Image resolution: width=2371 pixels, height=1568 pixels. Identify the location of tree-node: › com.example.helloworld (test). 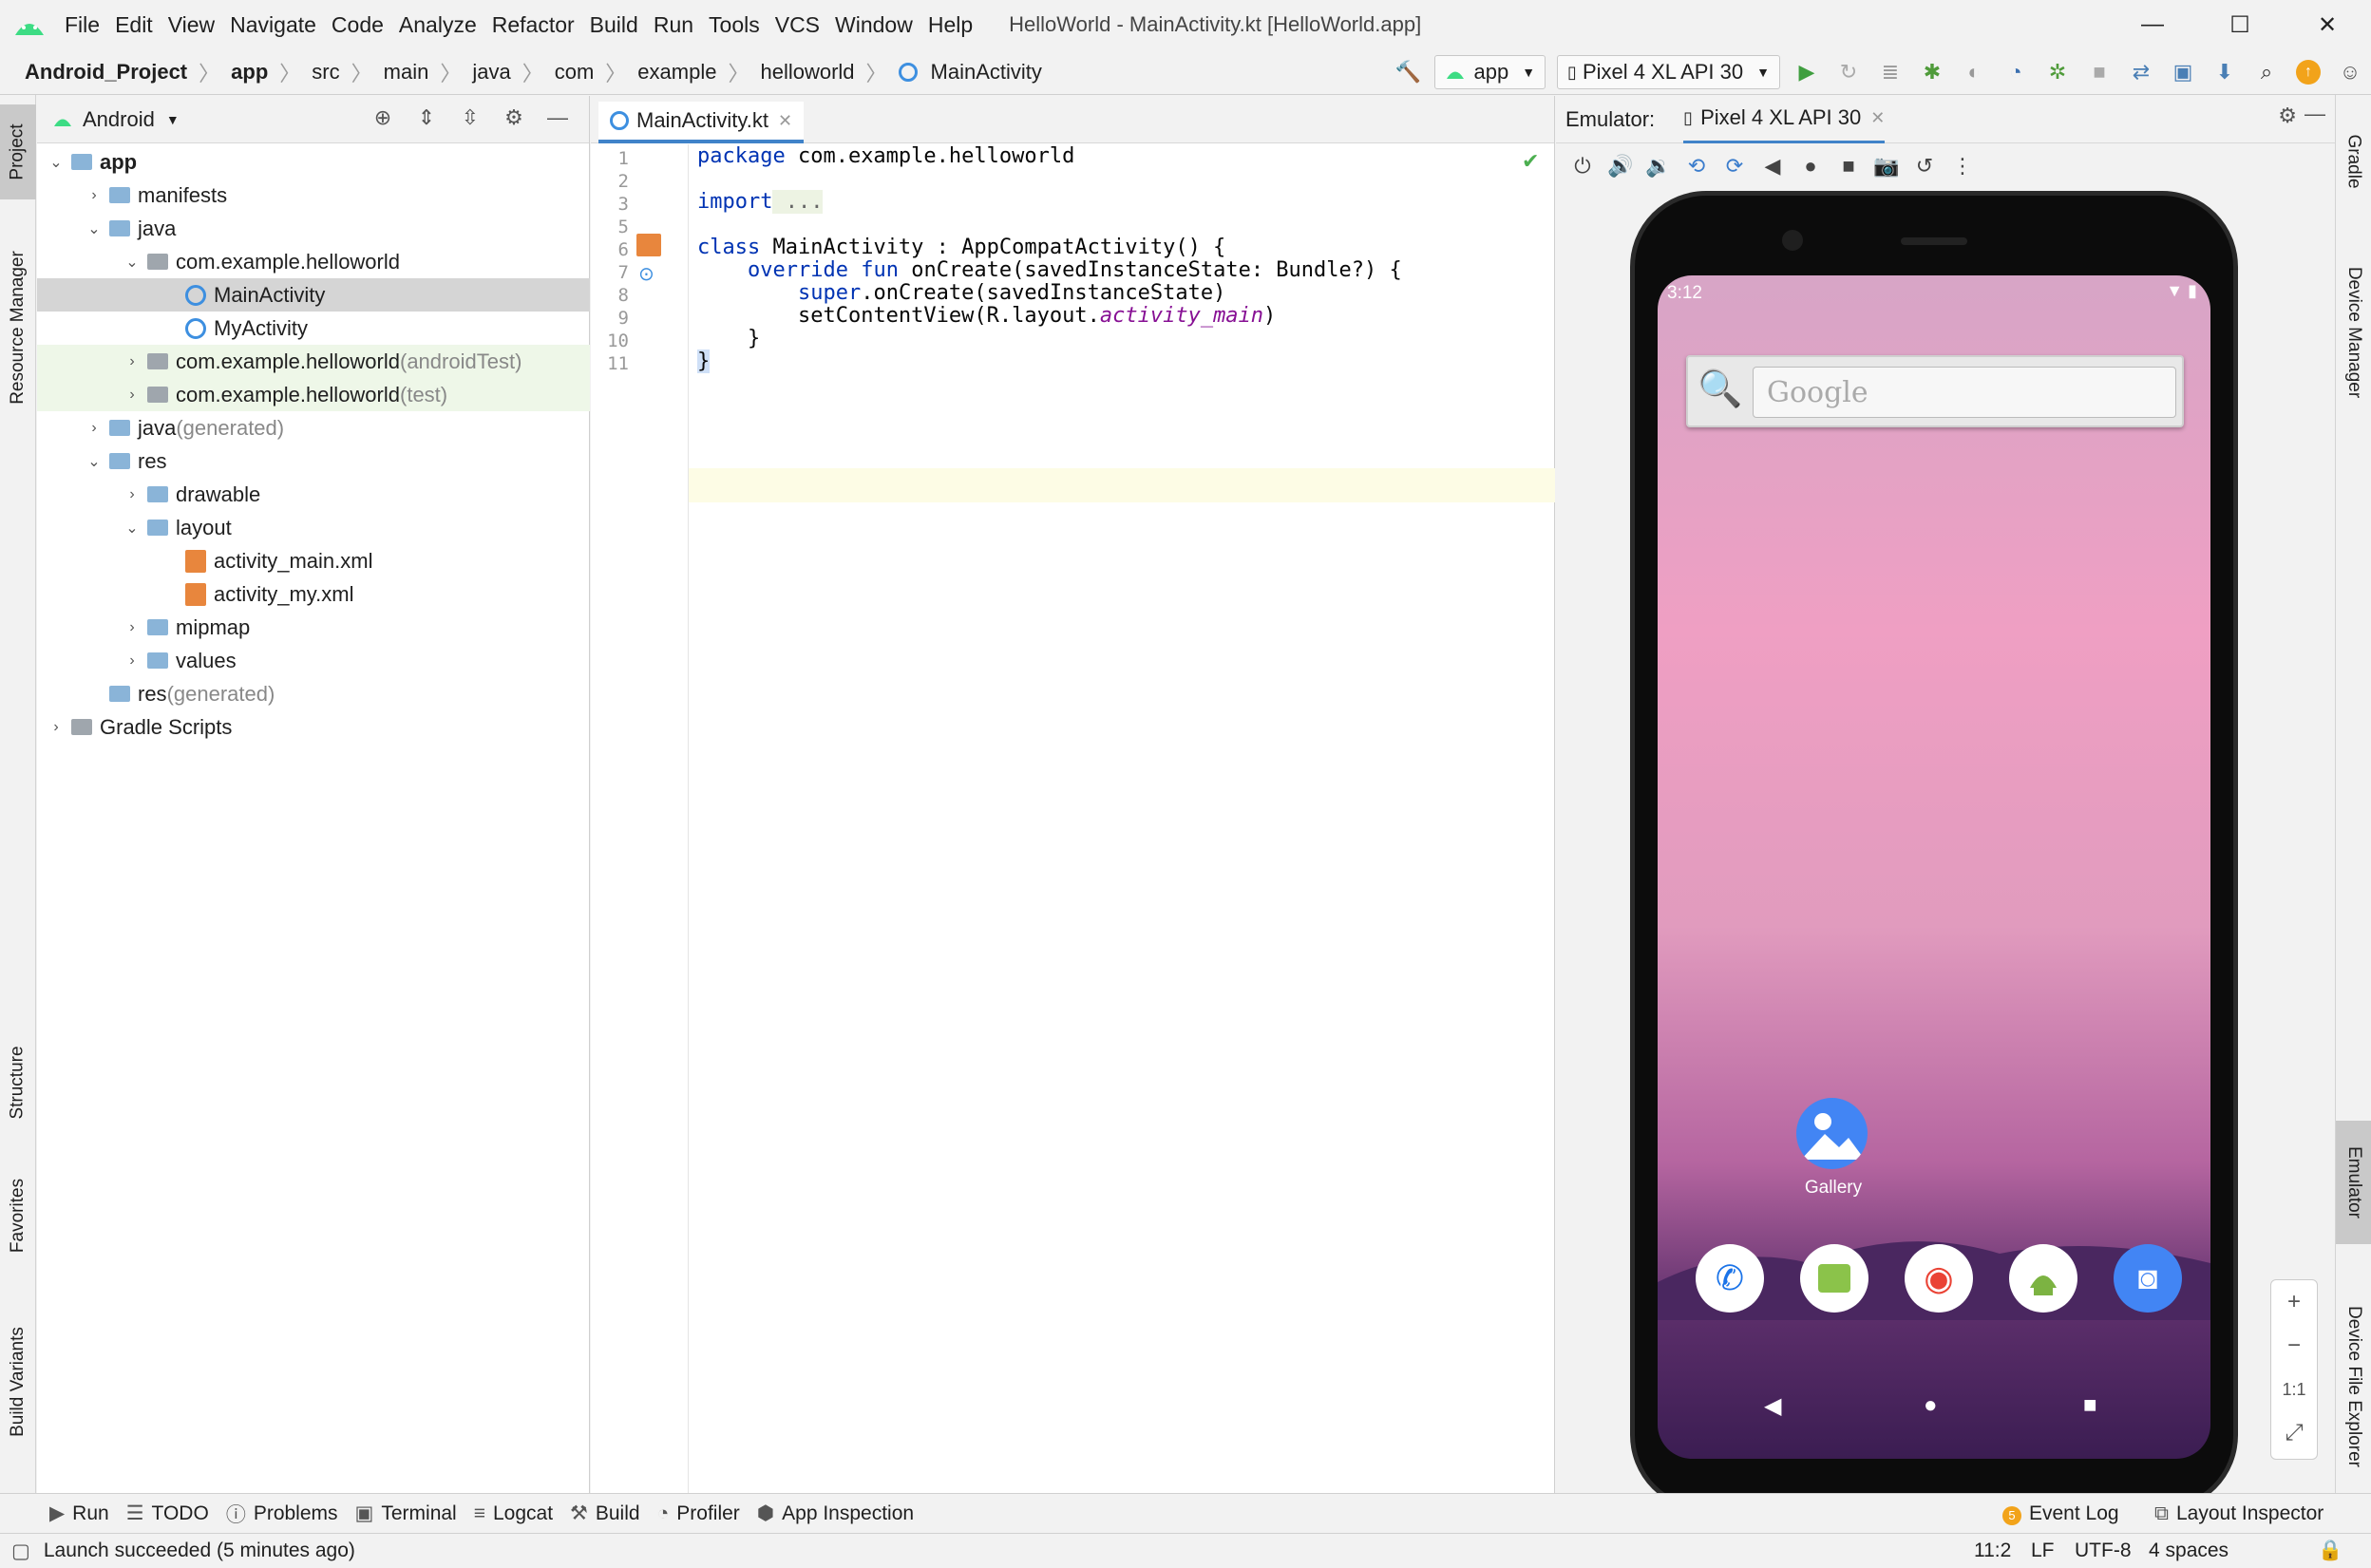
(313, 394).